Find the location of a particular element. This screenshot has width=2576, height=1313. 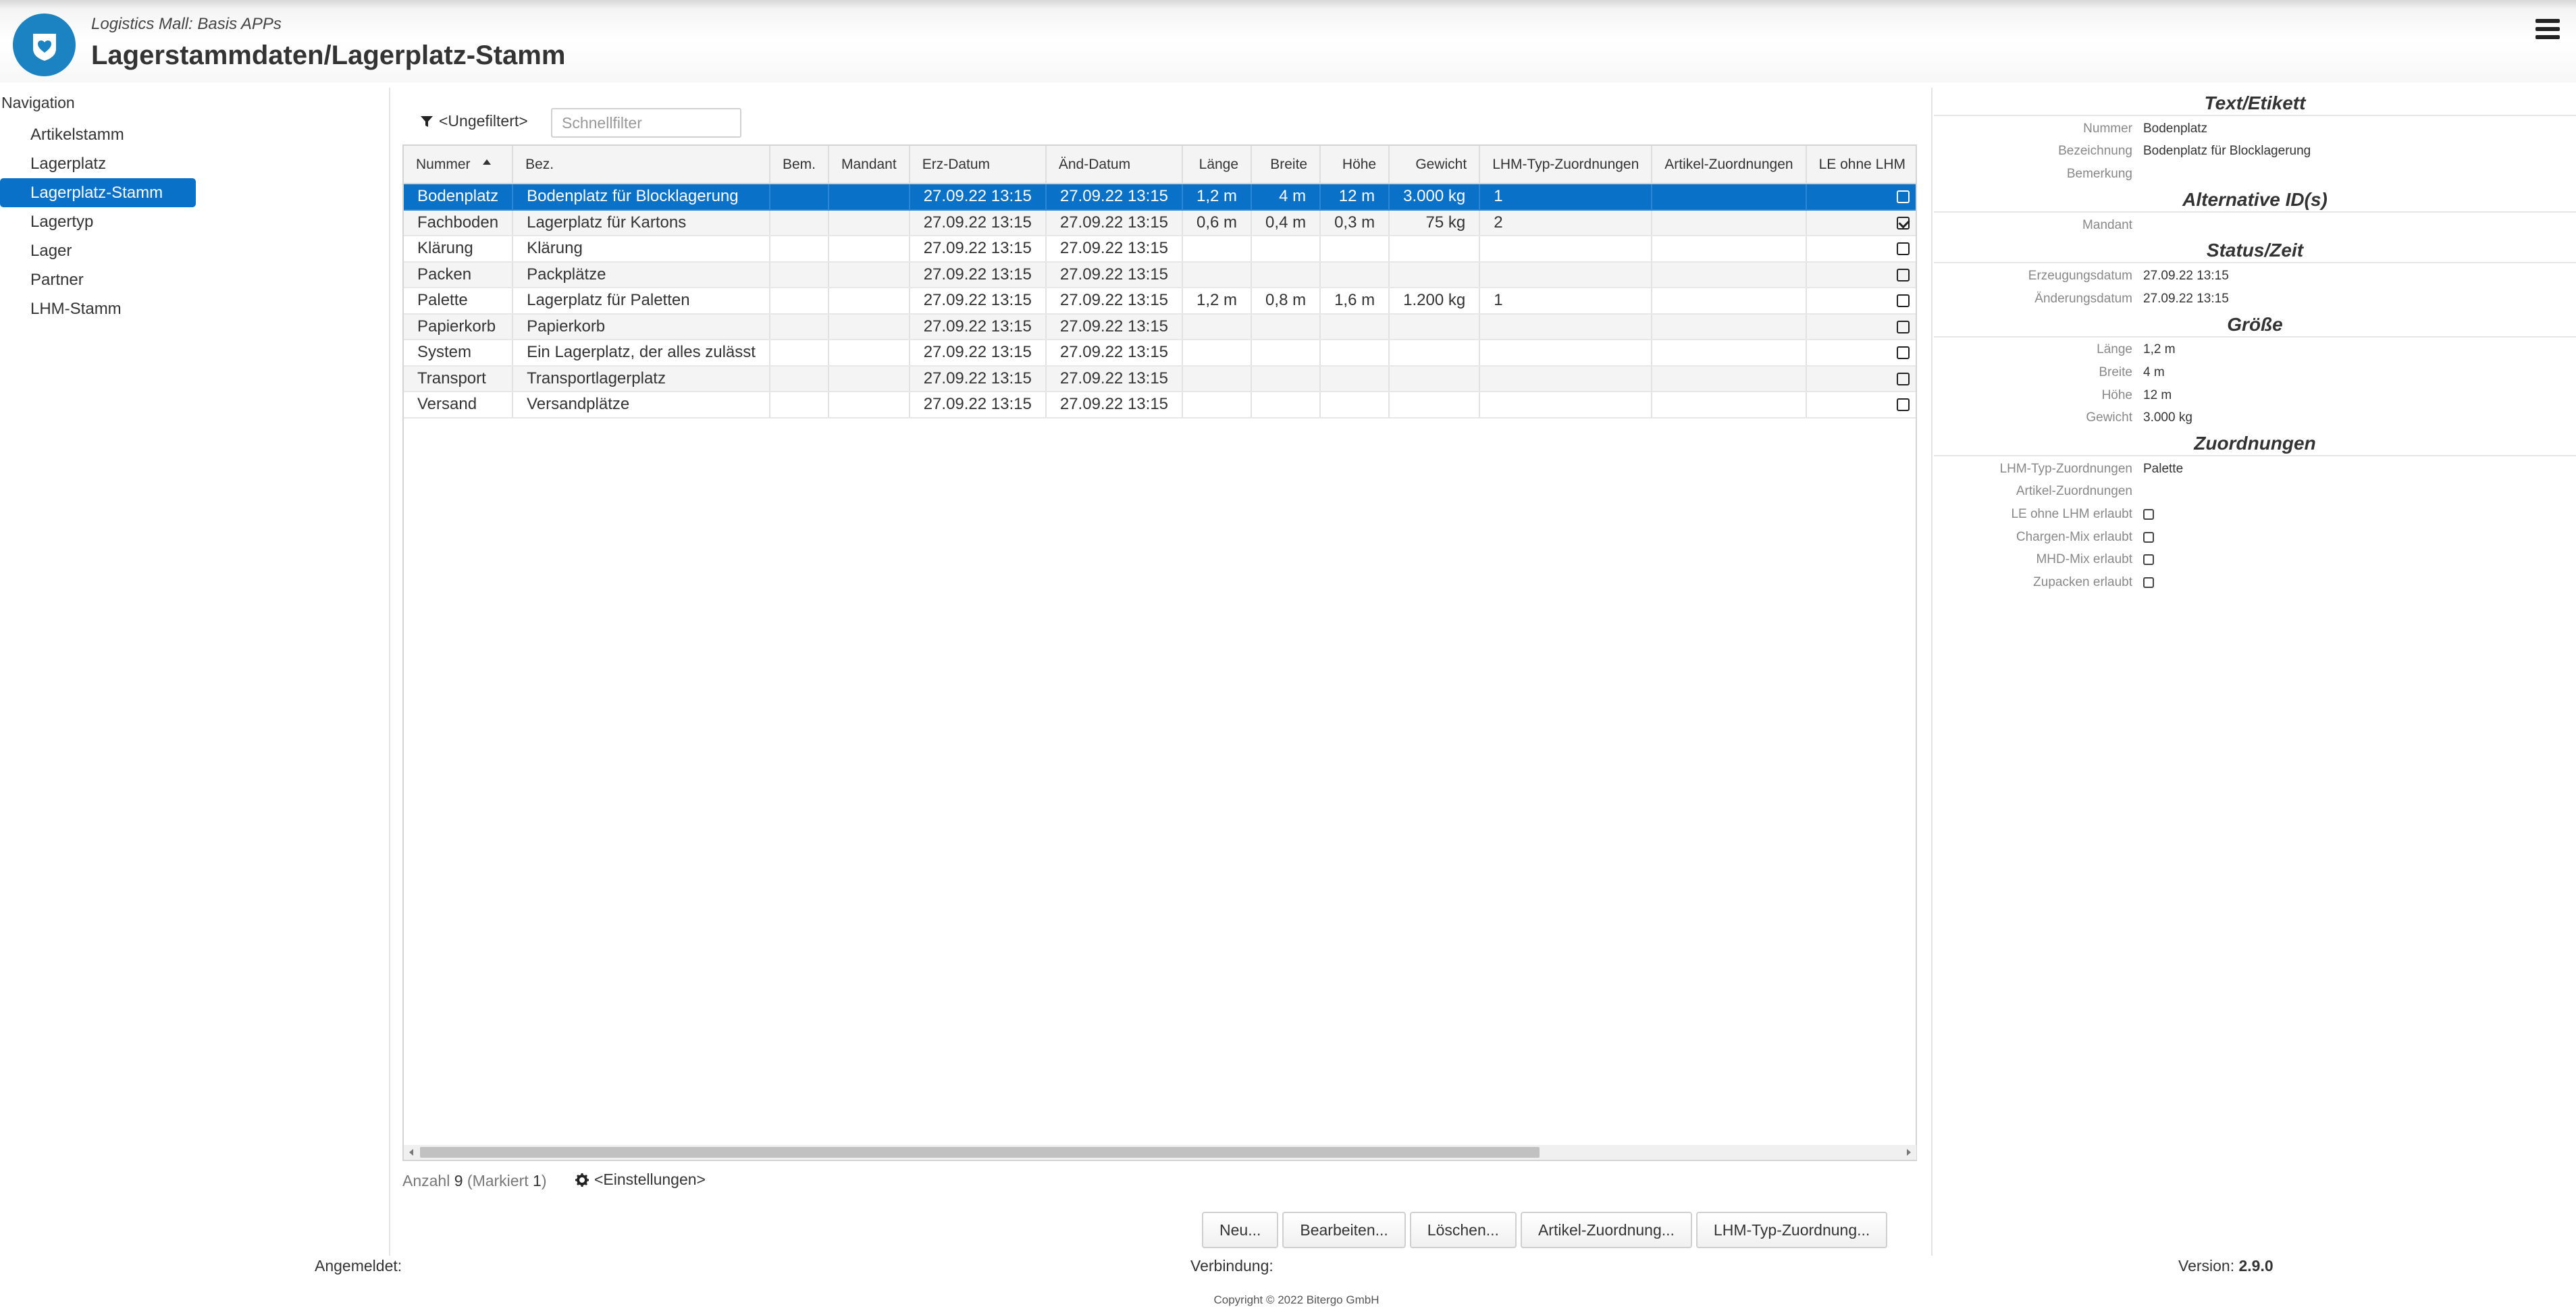

column-header-label: LE ohne LHM is located at coordinates (1861, 164).